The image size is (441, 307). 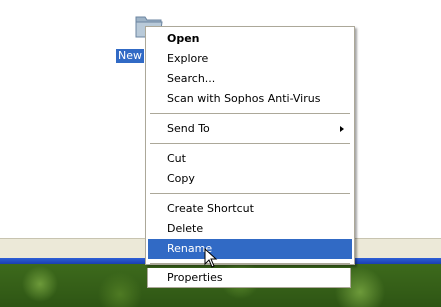 What do you see at coordinates (250, 129) in the screenshot?
I see `menu-item-send-to: Send To` at bounding box center [250, 129].